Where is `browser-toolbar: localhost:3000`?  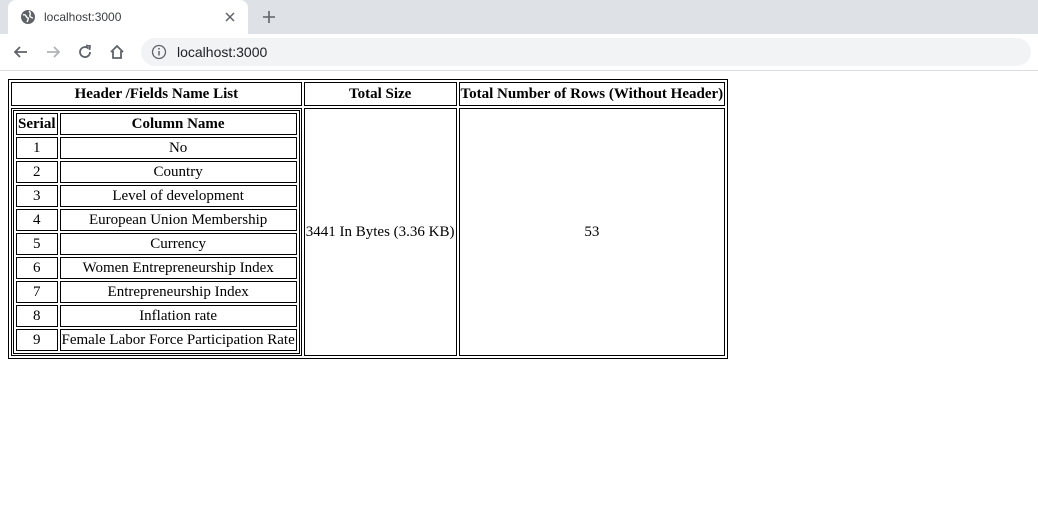 browser-toolbar: localhost:3000 is located at coordinates (519, 52).